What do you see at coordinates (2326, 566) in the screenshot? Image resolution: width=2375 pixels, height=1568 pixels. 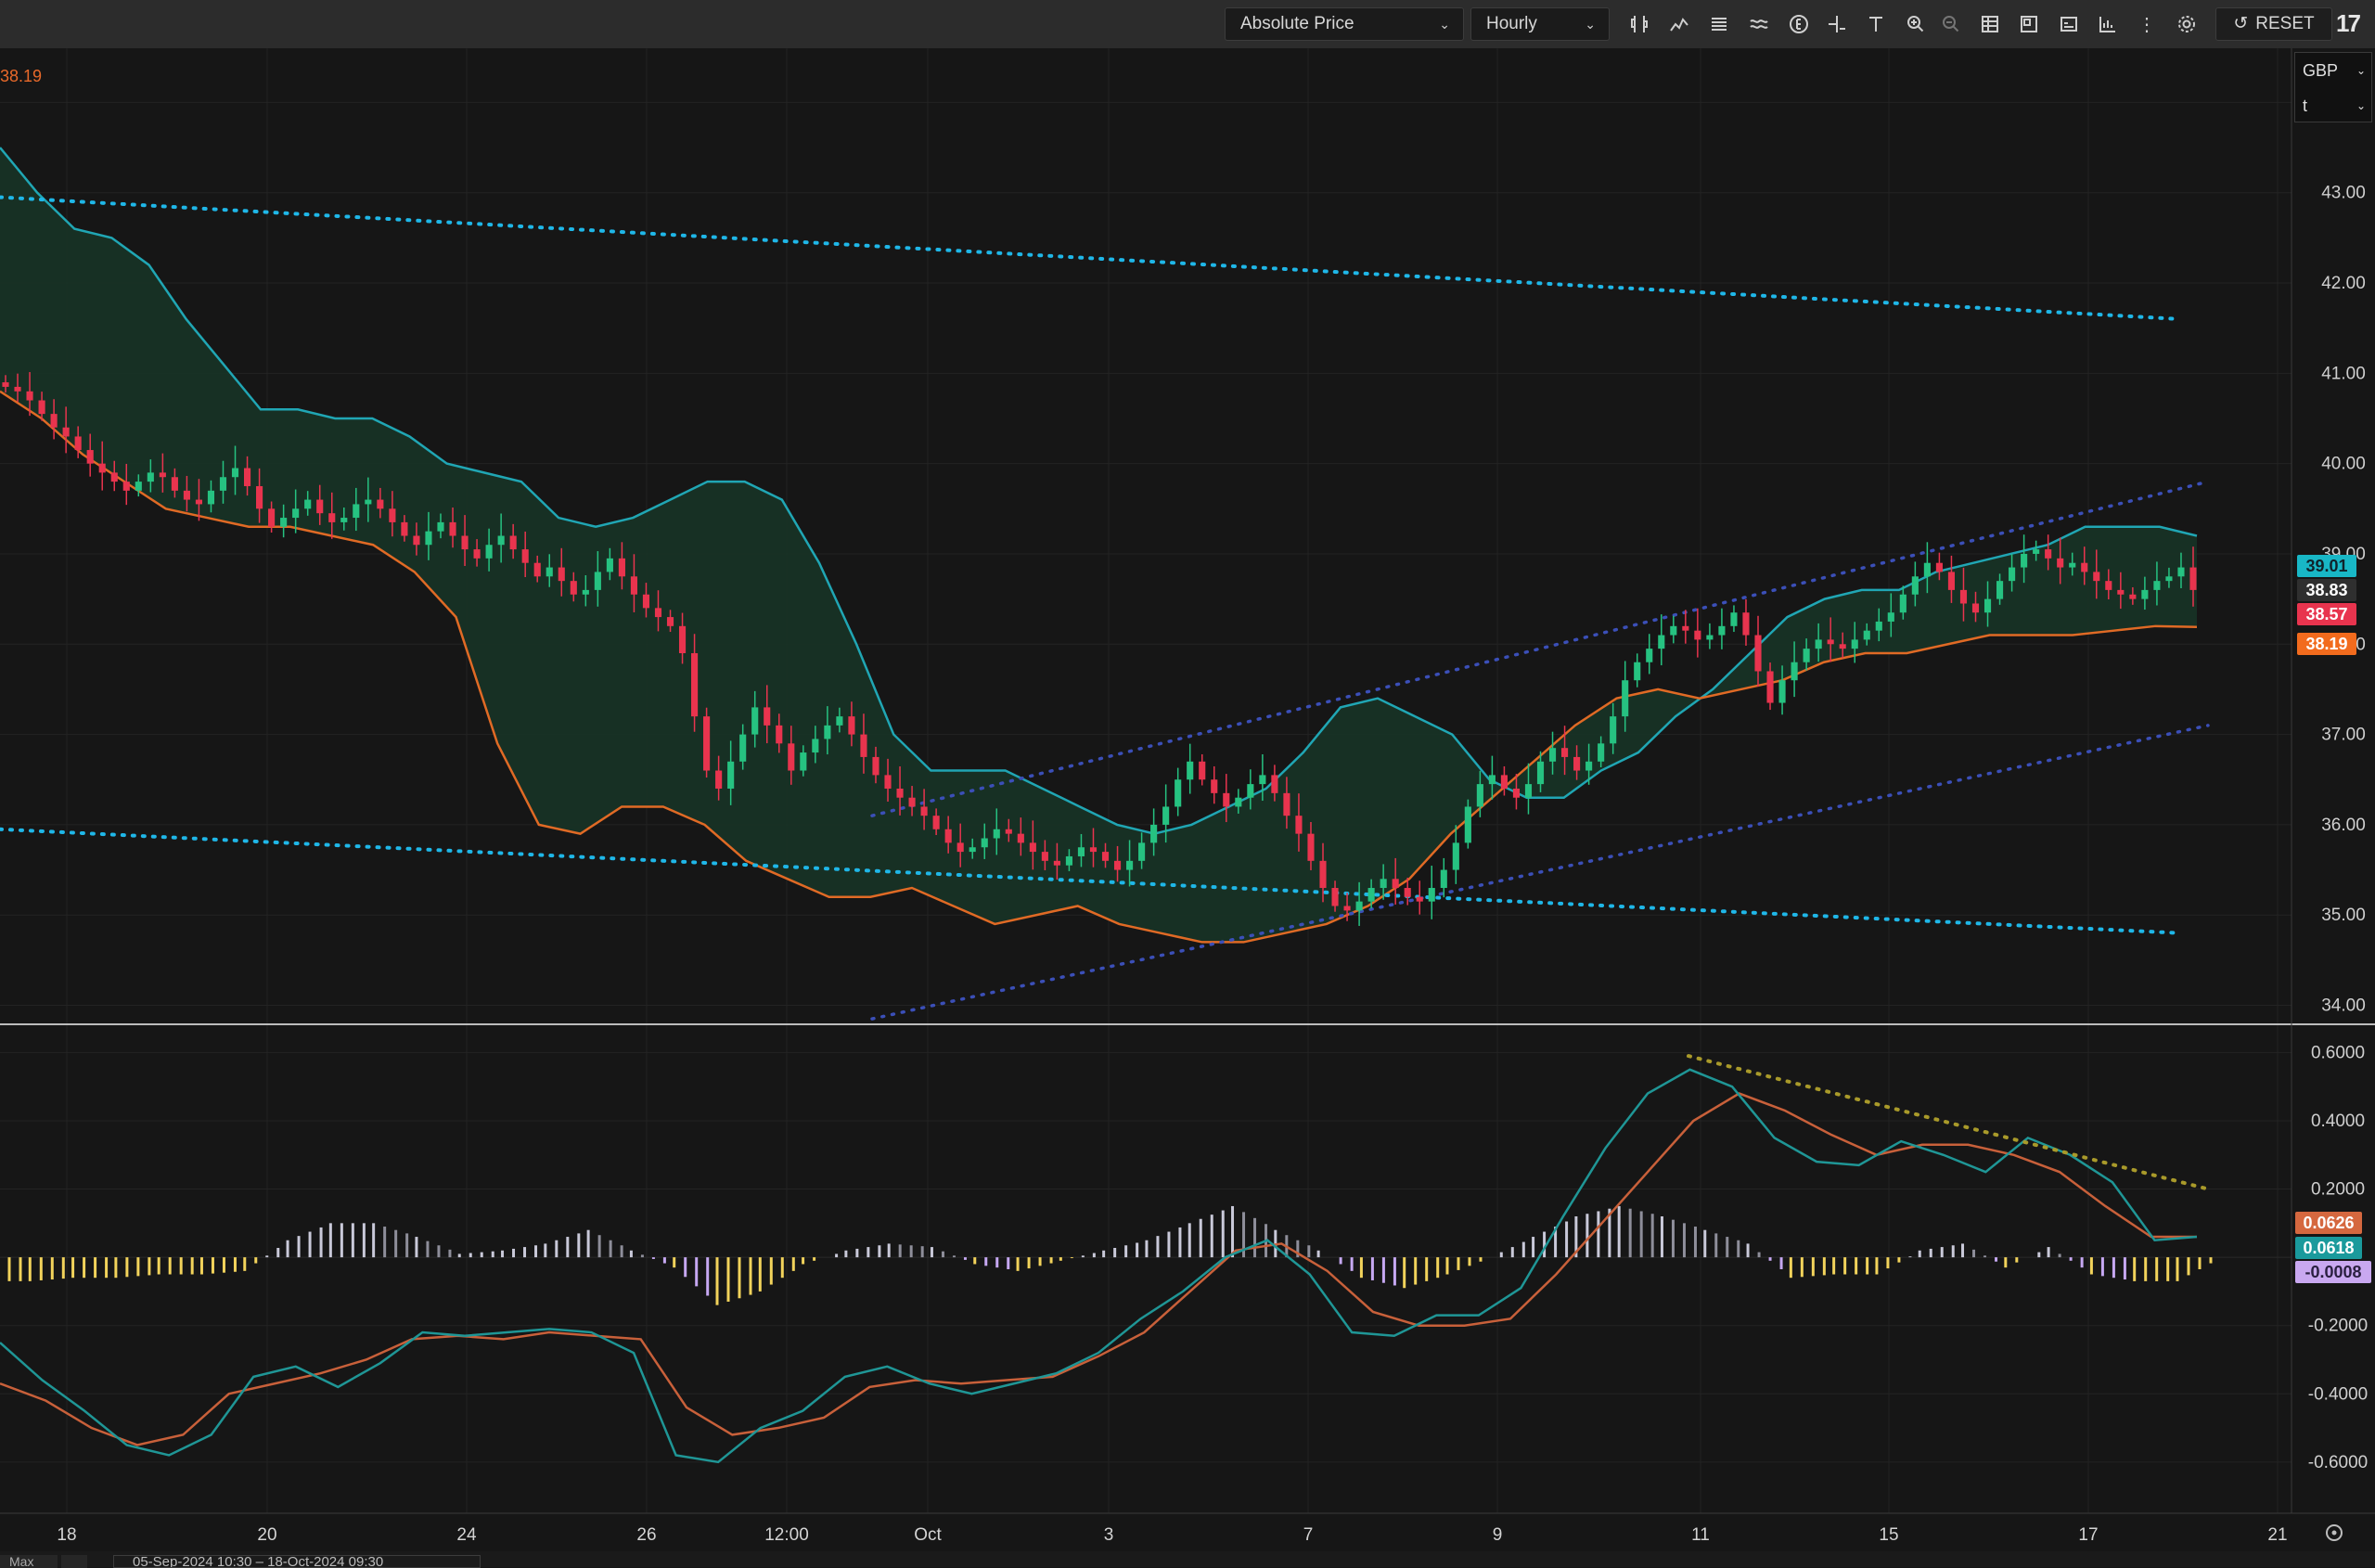 I see `price-tag: 39.01` at bounding box center [2326, 566].